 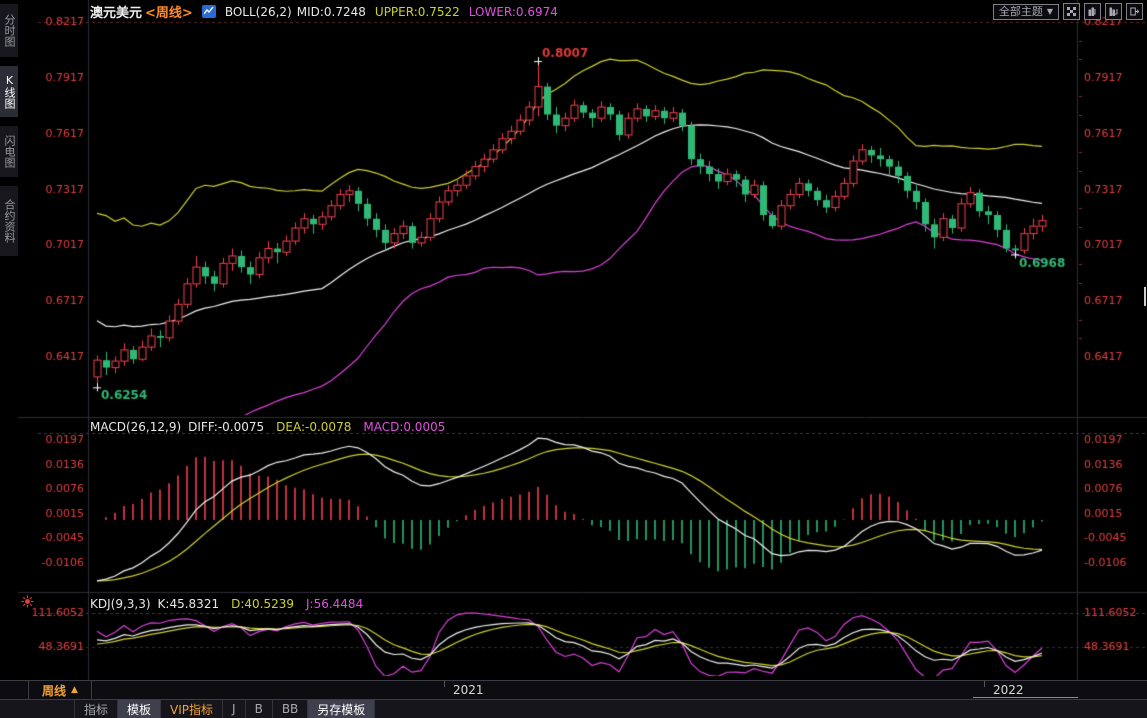 I want to click on chevron-down-icon: ▼, so click(x=1049, y=11).